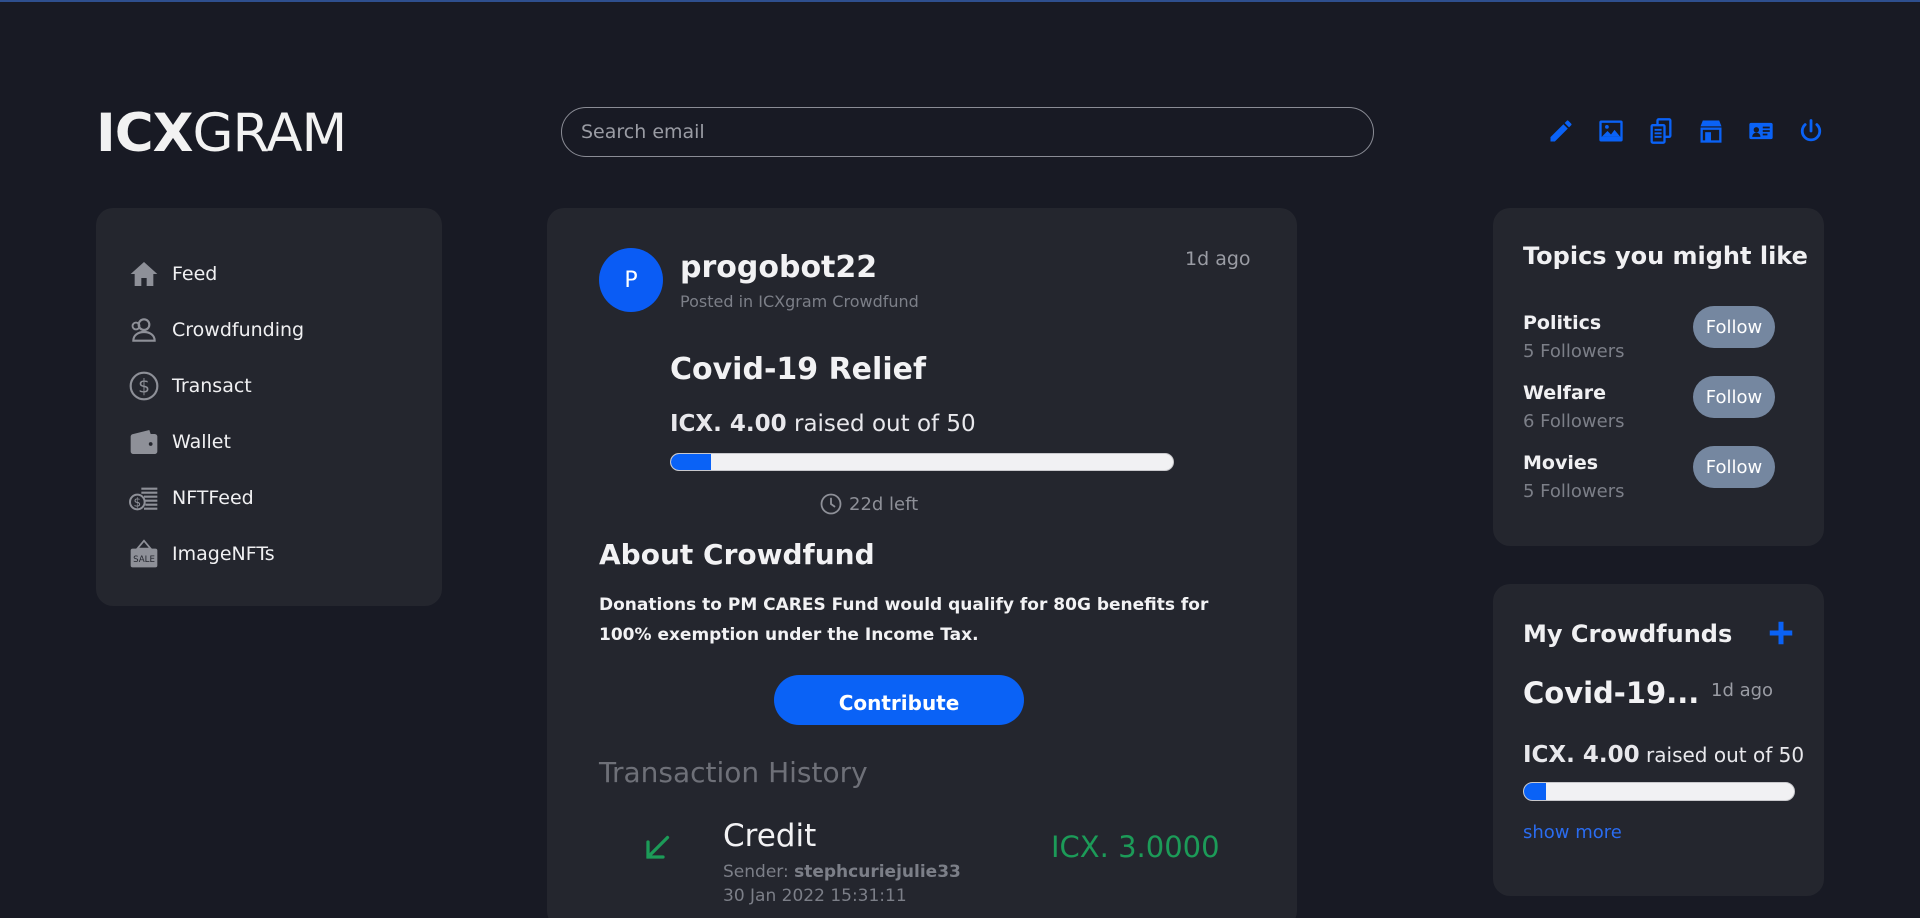 The width and height of the screenshot is (1920, 918). I want to click on crowdfund-progress-bar, so click(922, 462).